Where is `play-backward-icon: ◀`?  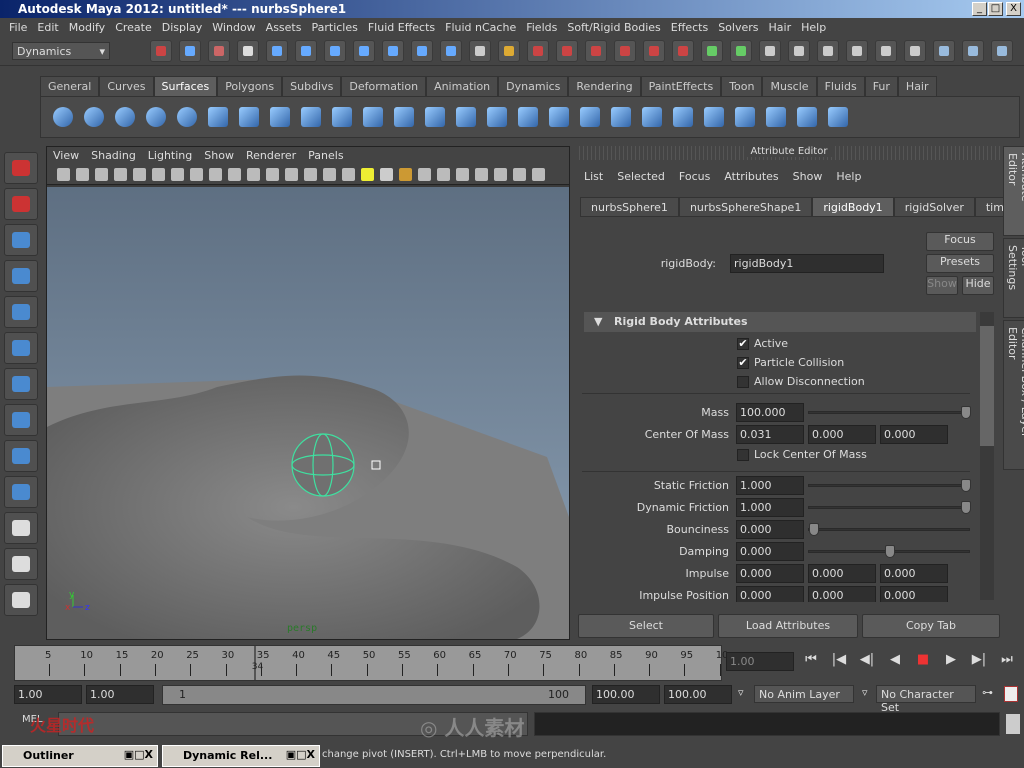
play-backward-icon: ◀ is located at coordinates (895, 662).